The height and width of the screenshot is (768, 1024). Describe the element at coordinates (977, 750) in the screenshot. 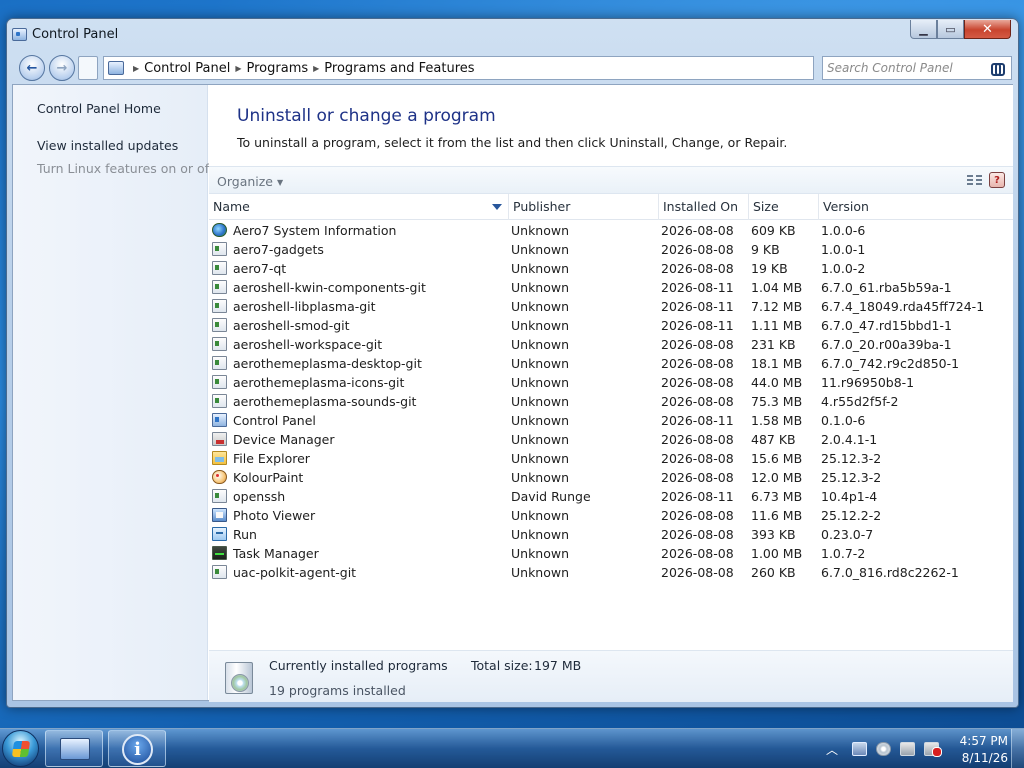

I see `taskbar-clock: 4:57 PM 8/11/26` at that location.